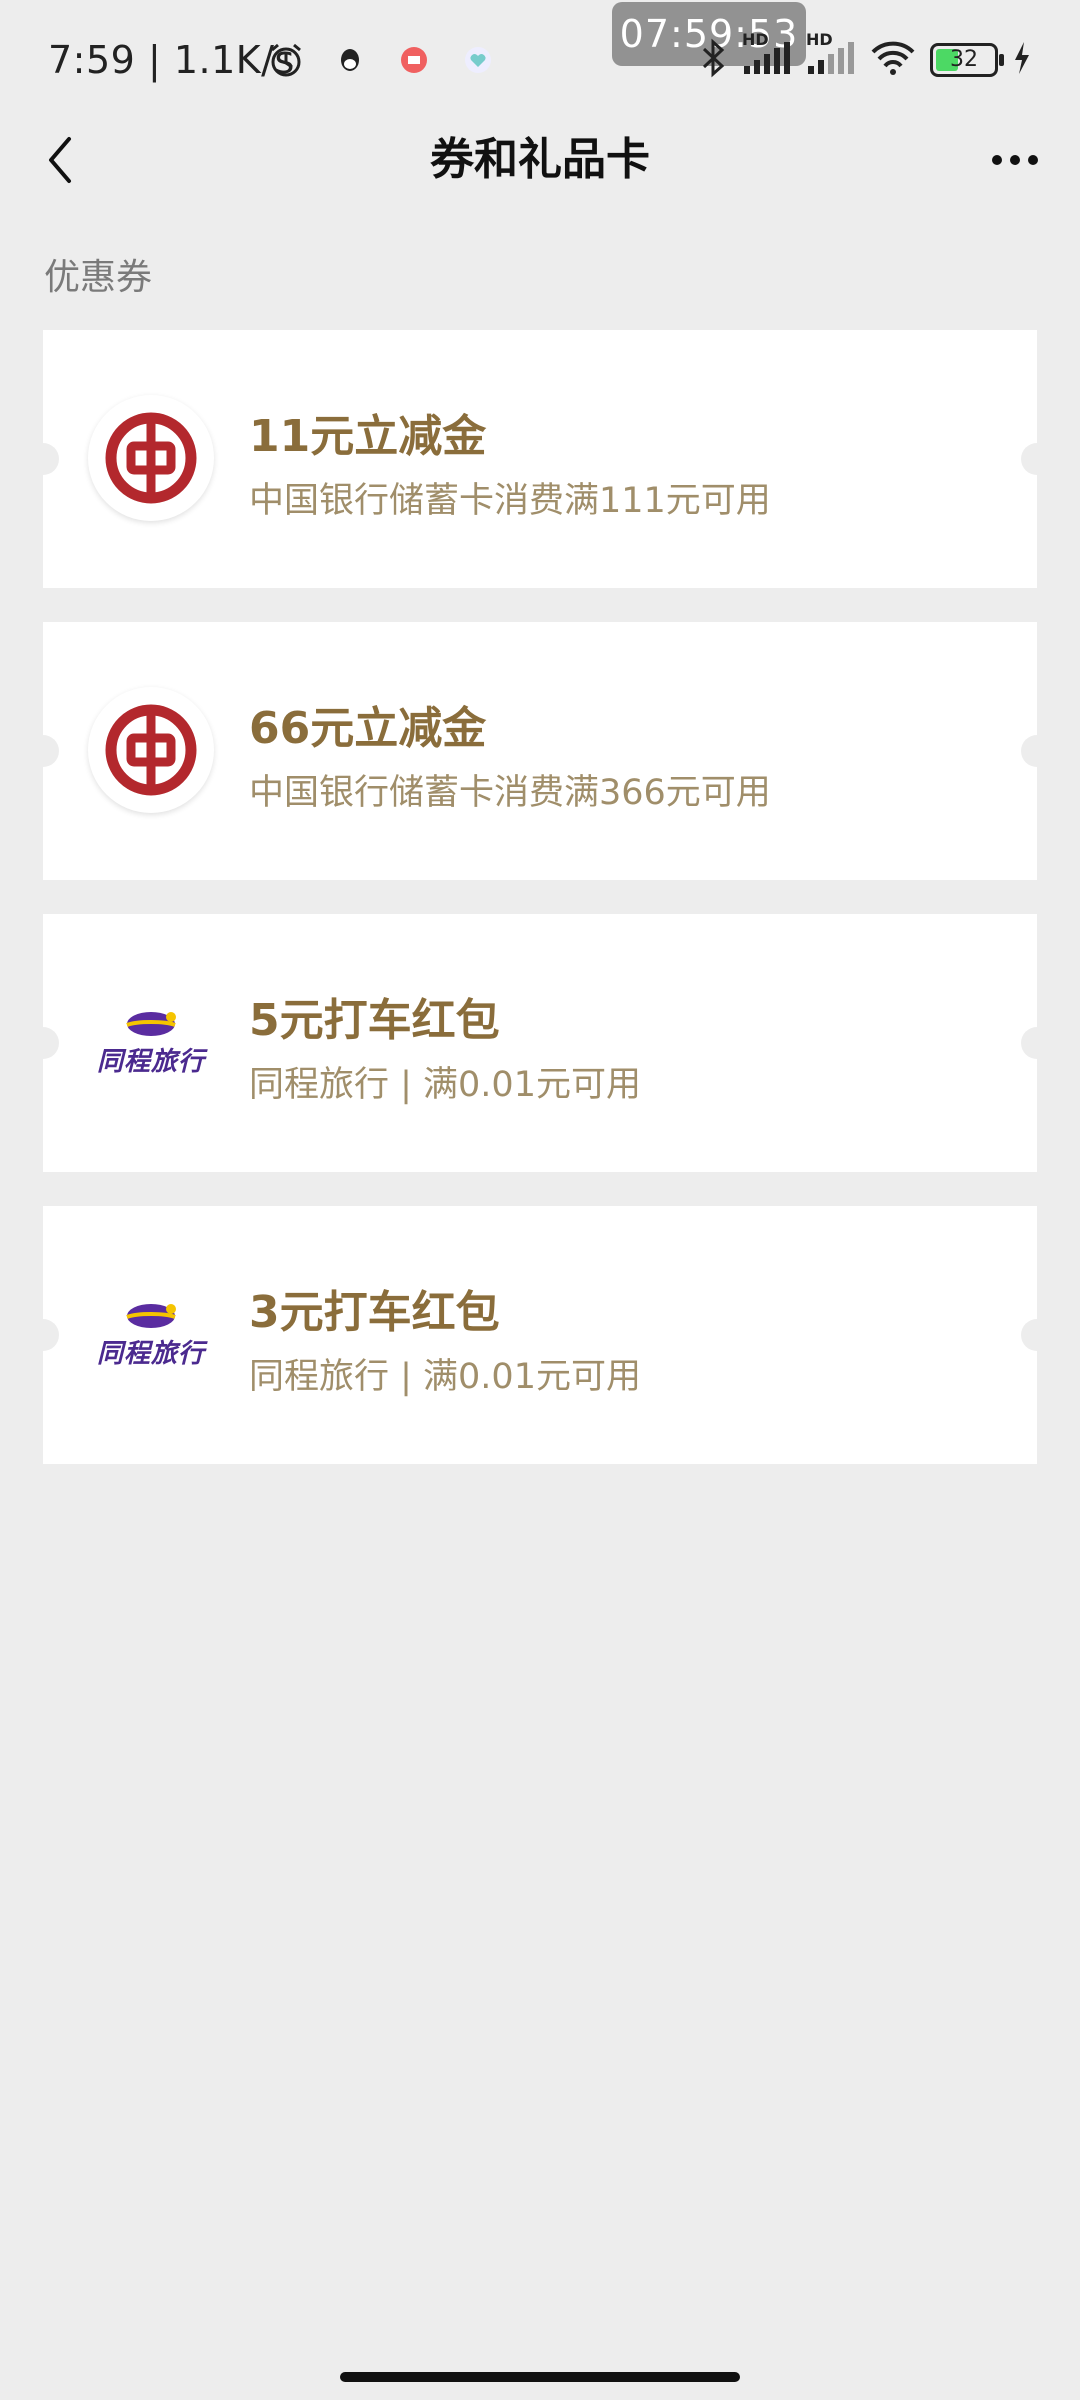  I want to click on heart-app-icon, so click(478, 60).